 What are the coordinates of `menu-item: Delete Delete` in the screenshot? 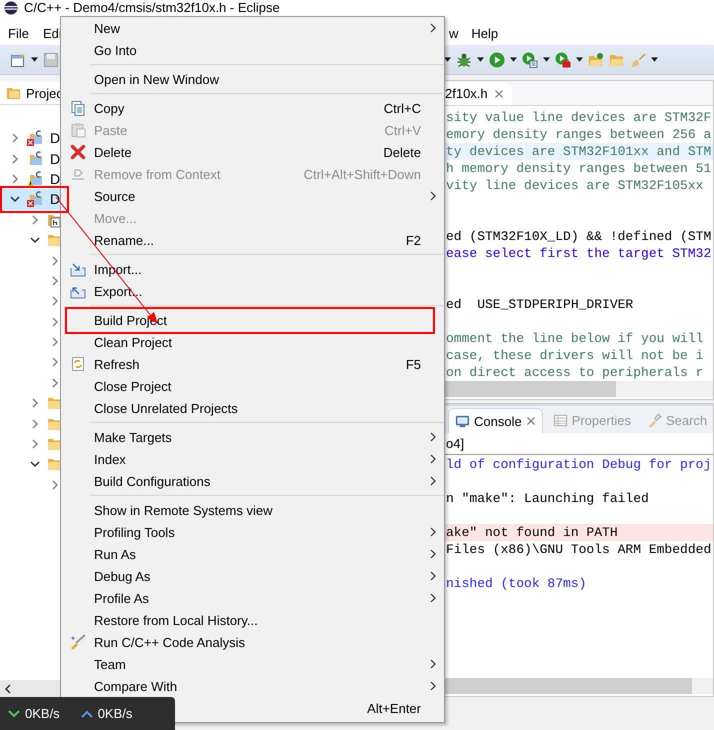 It's located at (252, 152).